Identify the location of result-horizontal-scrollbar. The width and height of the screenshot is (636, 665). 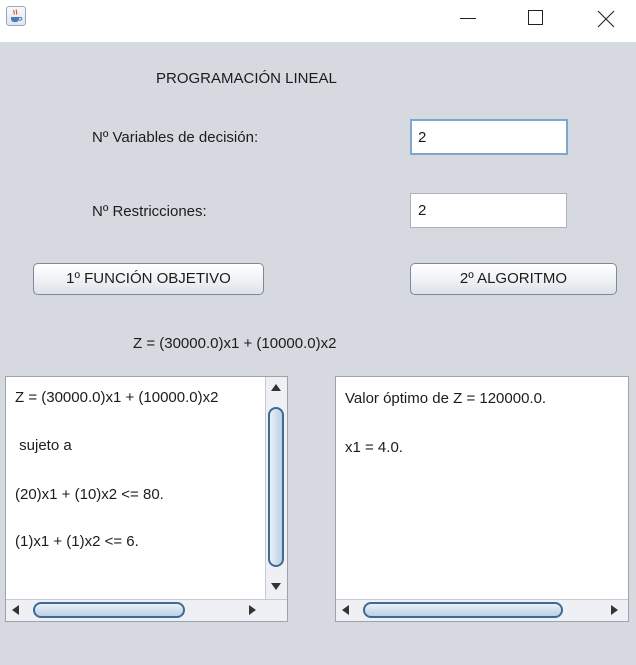
(482, 610).